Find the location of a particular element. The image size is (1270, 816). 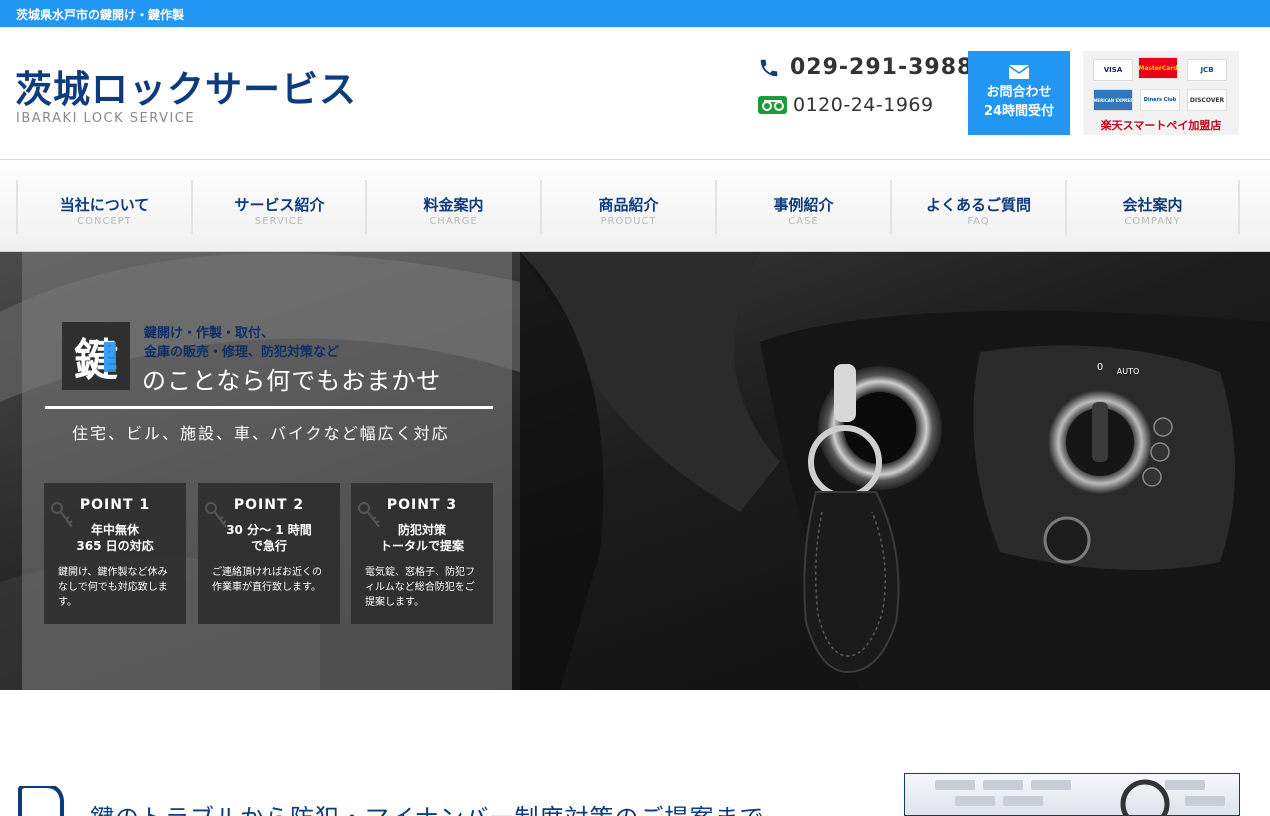

phone-main: 029-291-3988 is located at coordinates (865, 67).